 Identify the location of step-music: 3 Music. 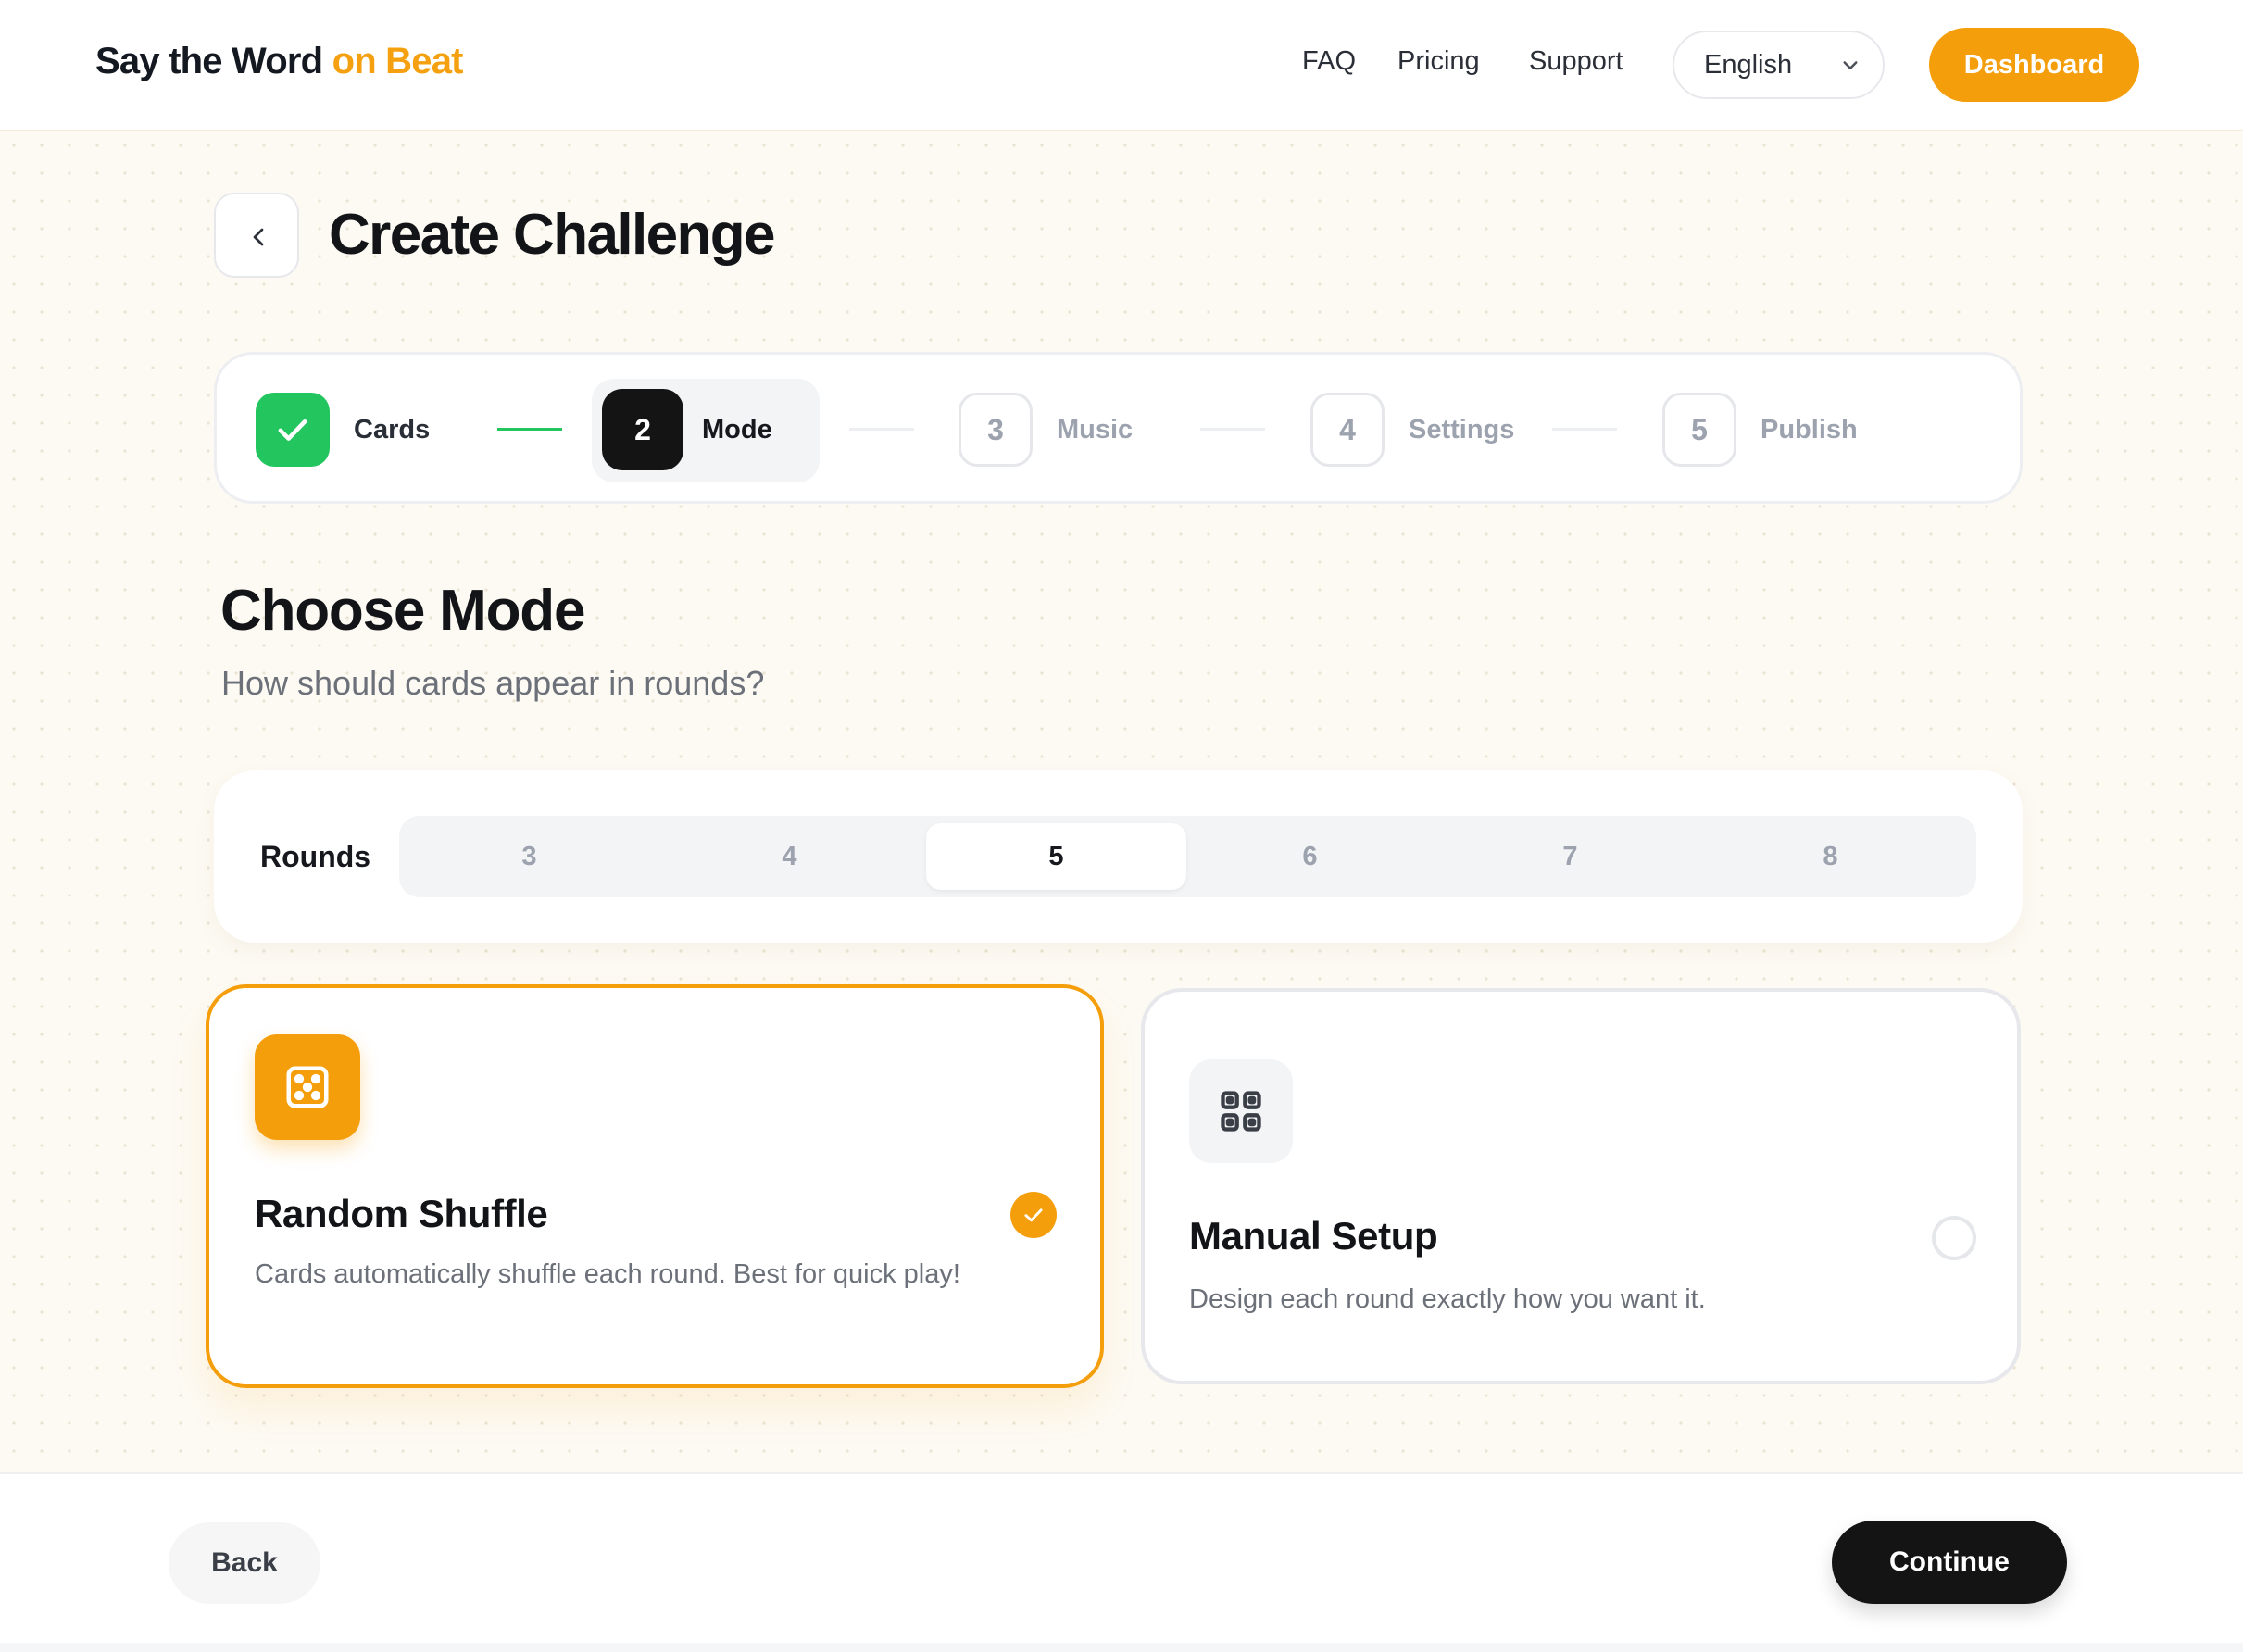
(1046, 430).